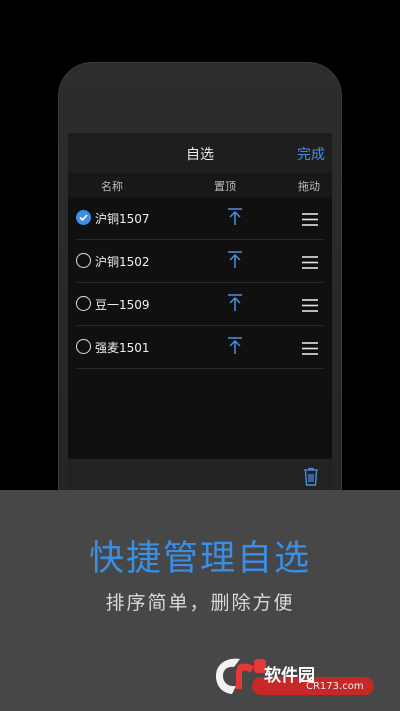 Image resolution: width=400 pixels, height=711 pixels. I want to click on checkmark-icon, so click(83, 218).